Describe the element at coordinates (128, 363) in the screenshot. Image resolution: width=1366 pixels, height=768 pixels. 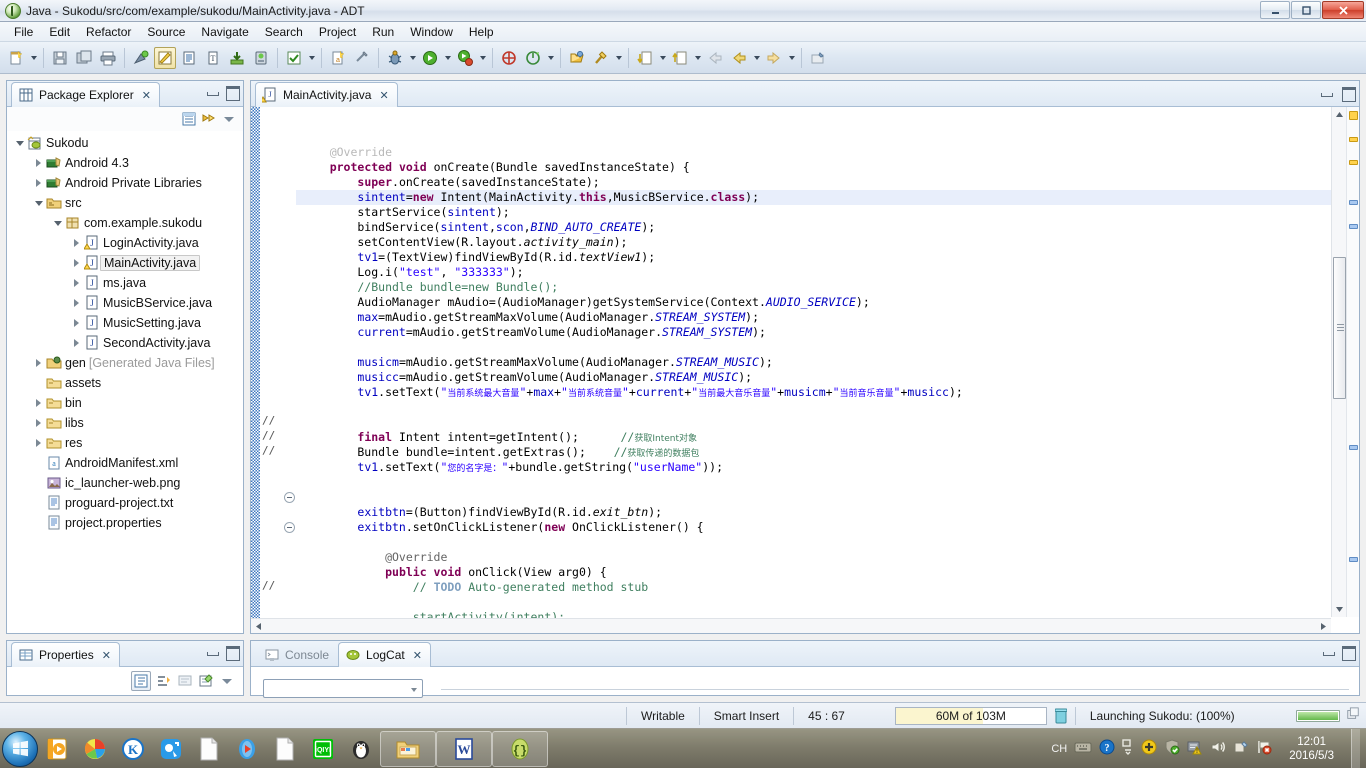
I see `tree-item-gen: gen [Generated Java Files]` at that location.